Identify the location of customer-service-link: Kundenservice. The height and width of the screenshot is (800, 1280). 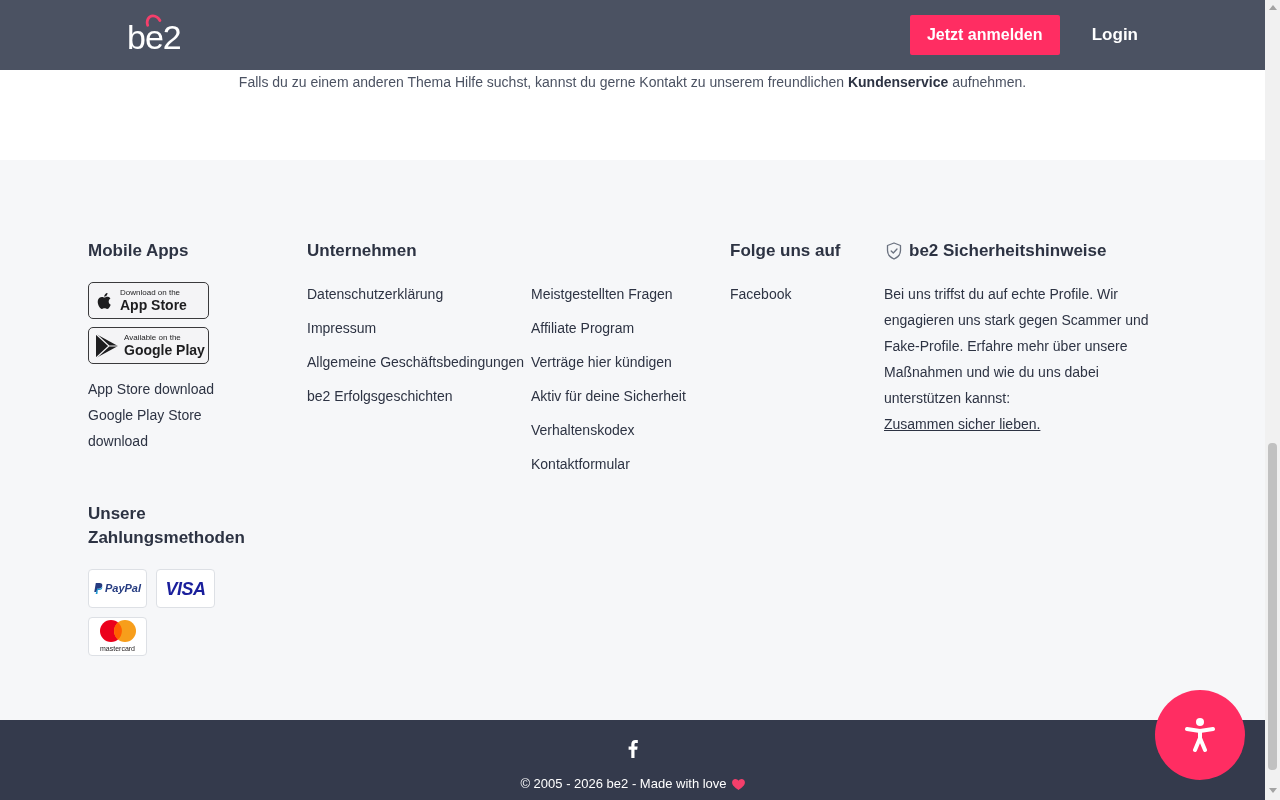
(898, 82).